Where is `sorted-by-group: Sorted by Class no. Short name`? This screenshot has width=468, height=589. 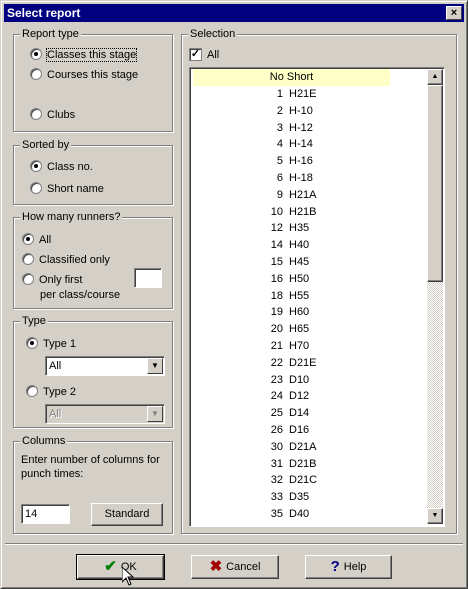
sorted-by-group: Sorted by Class no. Short name is located at coordinates (93, 171).